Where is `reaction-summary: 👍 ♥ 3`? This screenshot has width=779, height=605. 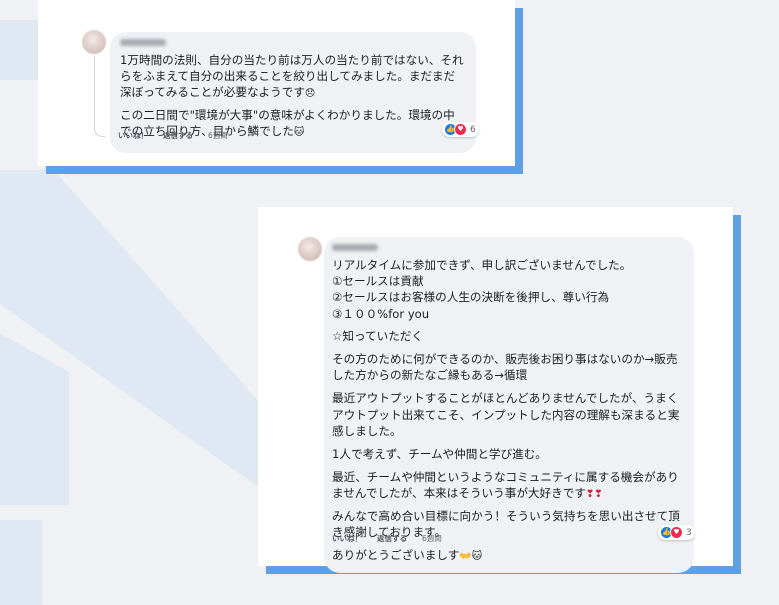 reaction-summary: 👍 ♥ 3 is located at coordinates (676, 532).